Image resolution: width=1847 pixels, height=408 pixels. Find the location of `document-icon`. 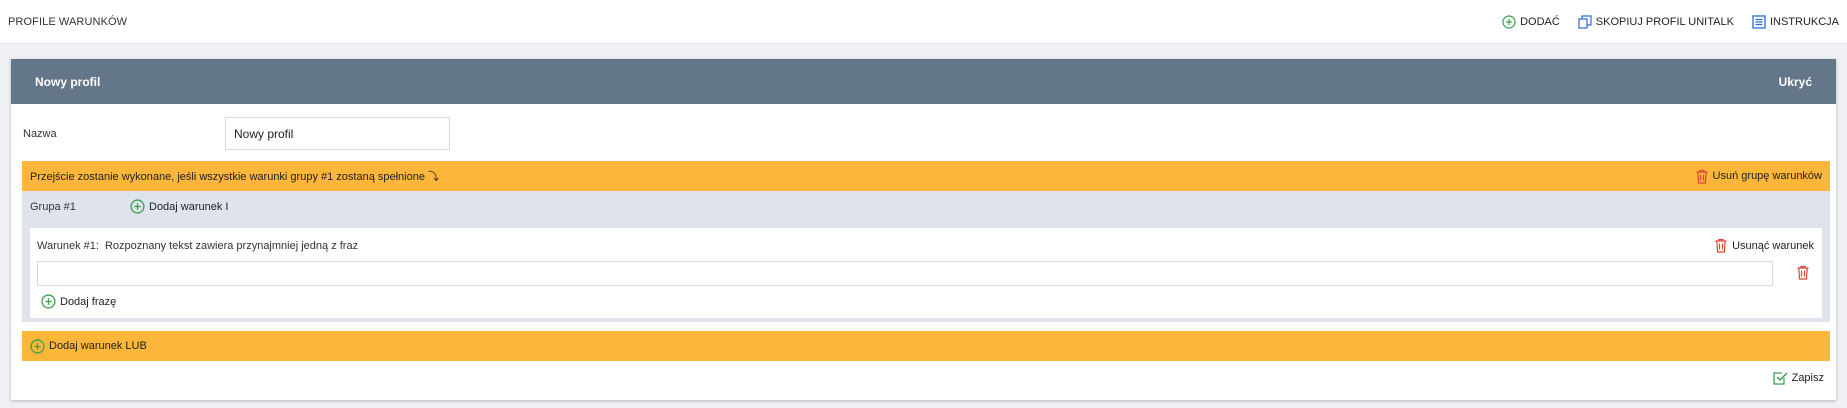

document-icon is located at coordinates (1759, 21).